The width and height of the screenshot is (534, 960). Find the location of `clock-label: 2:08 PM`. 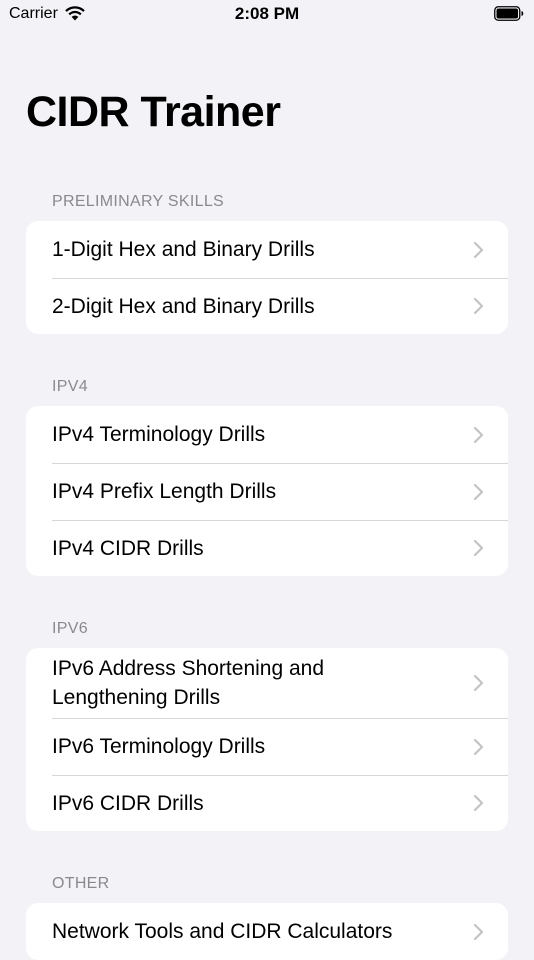

clock-label: 2:08 PM is located at coordinates (267, 13).